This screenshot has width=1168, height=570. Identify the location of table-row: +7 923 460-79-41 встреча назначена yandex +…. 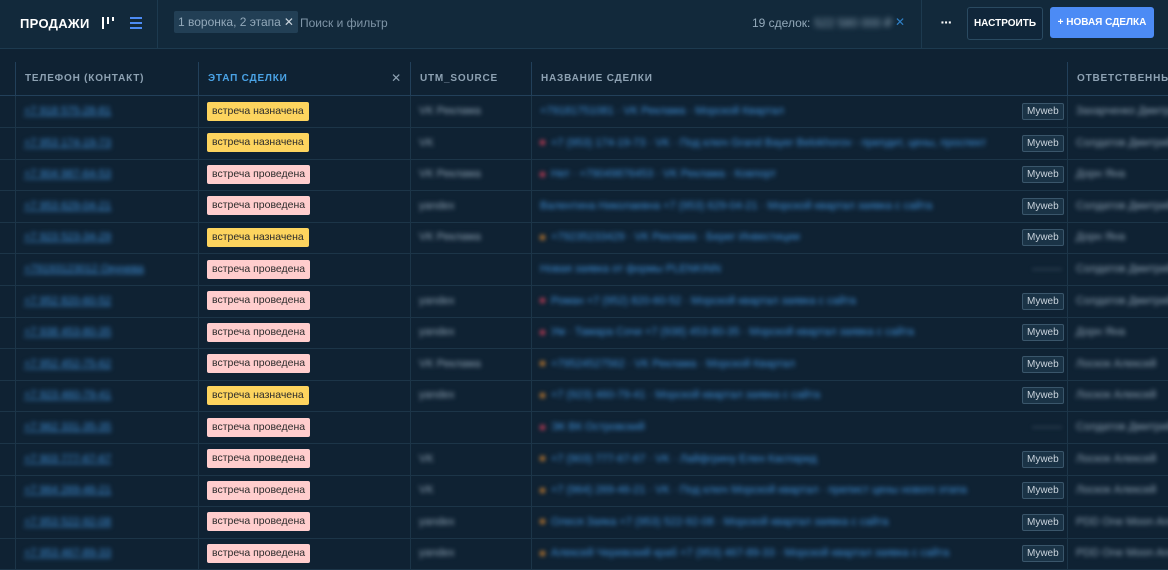
(584, 396).